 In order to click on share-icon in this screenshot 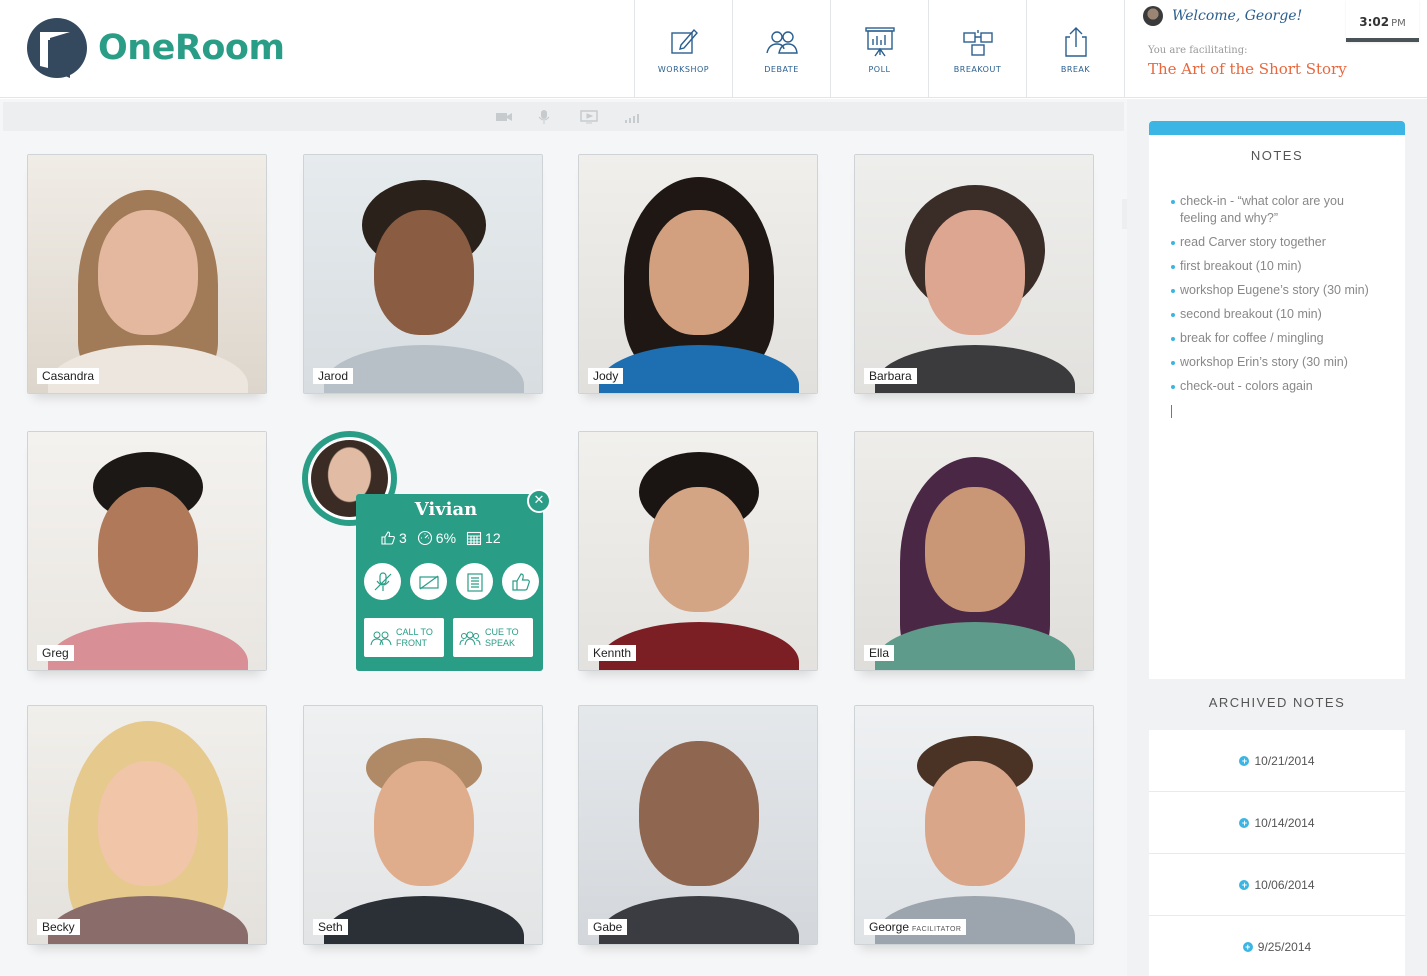, I will do `click(1075, 41)`.